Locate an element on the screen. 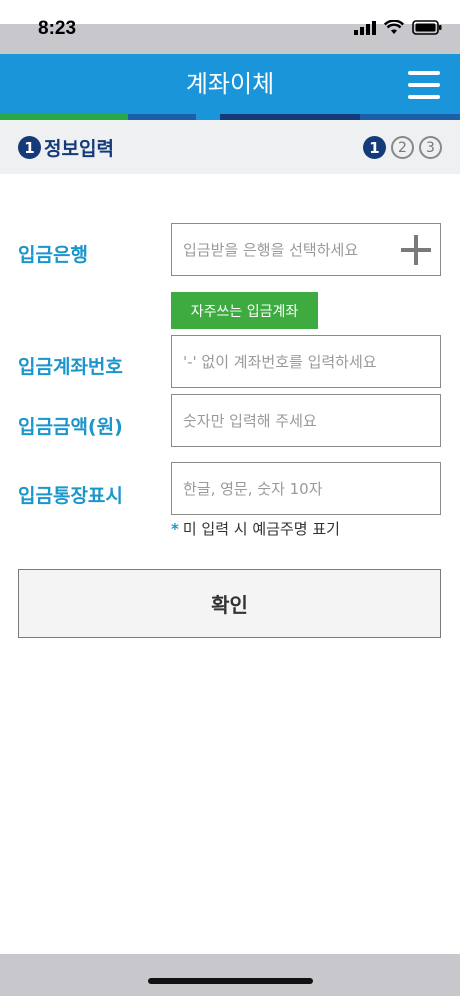  confirm-button: 확인 is located at coordinates (229, 603).